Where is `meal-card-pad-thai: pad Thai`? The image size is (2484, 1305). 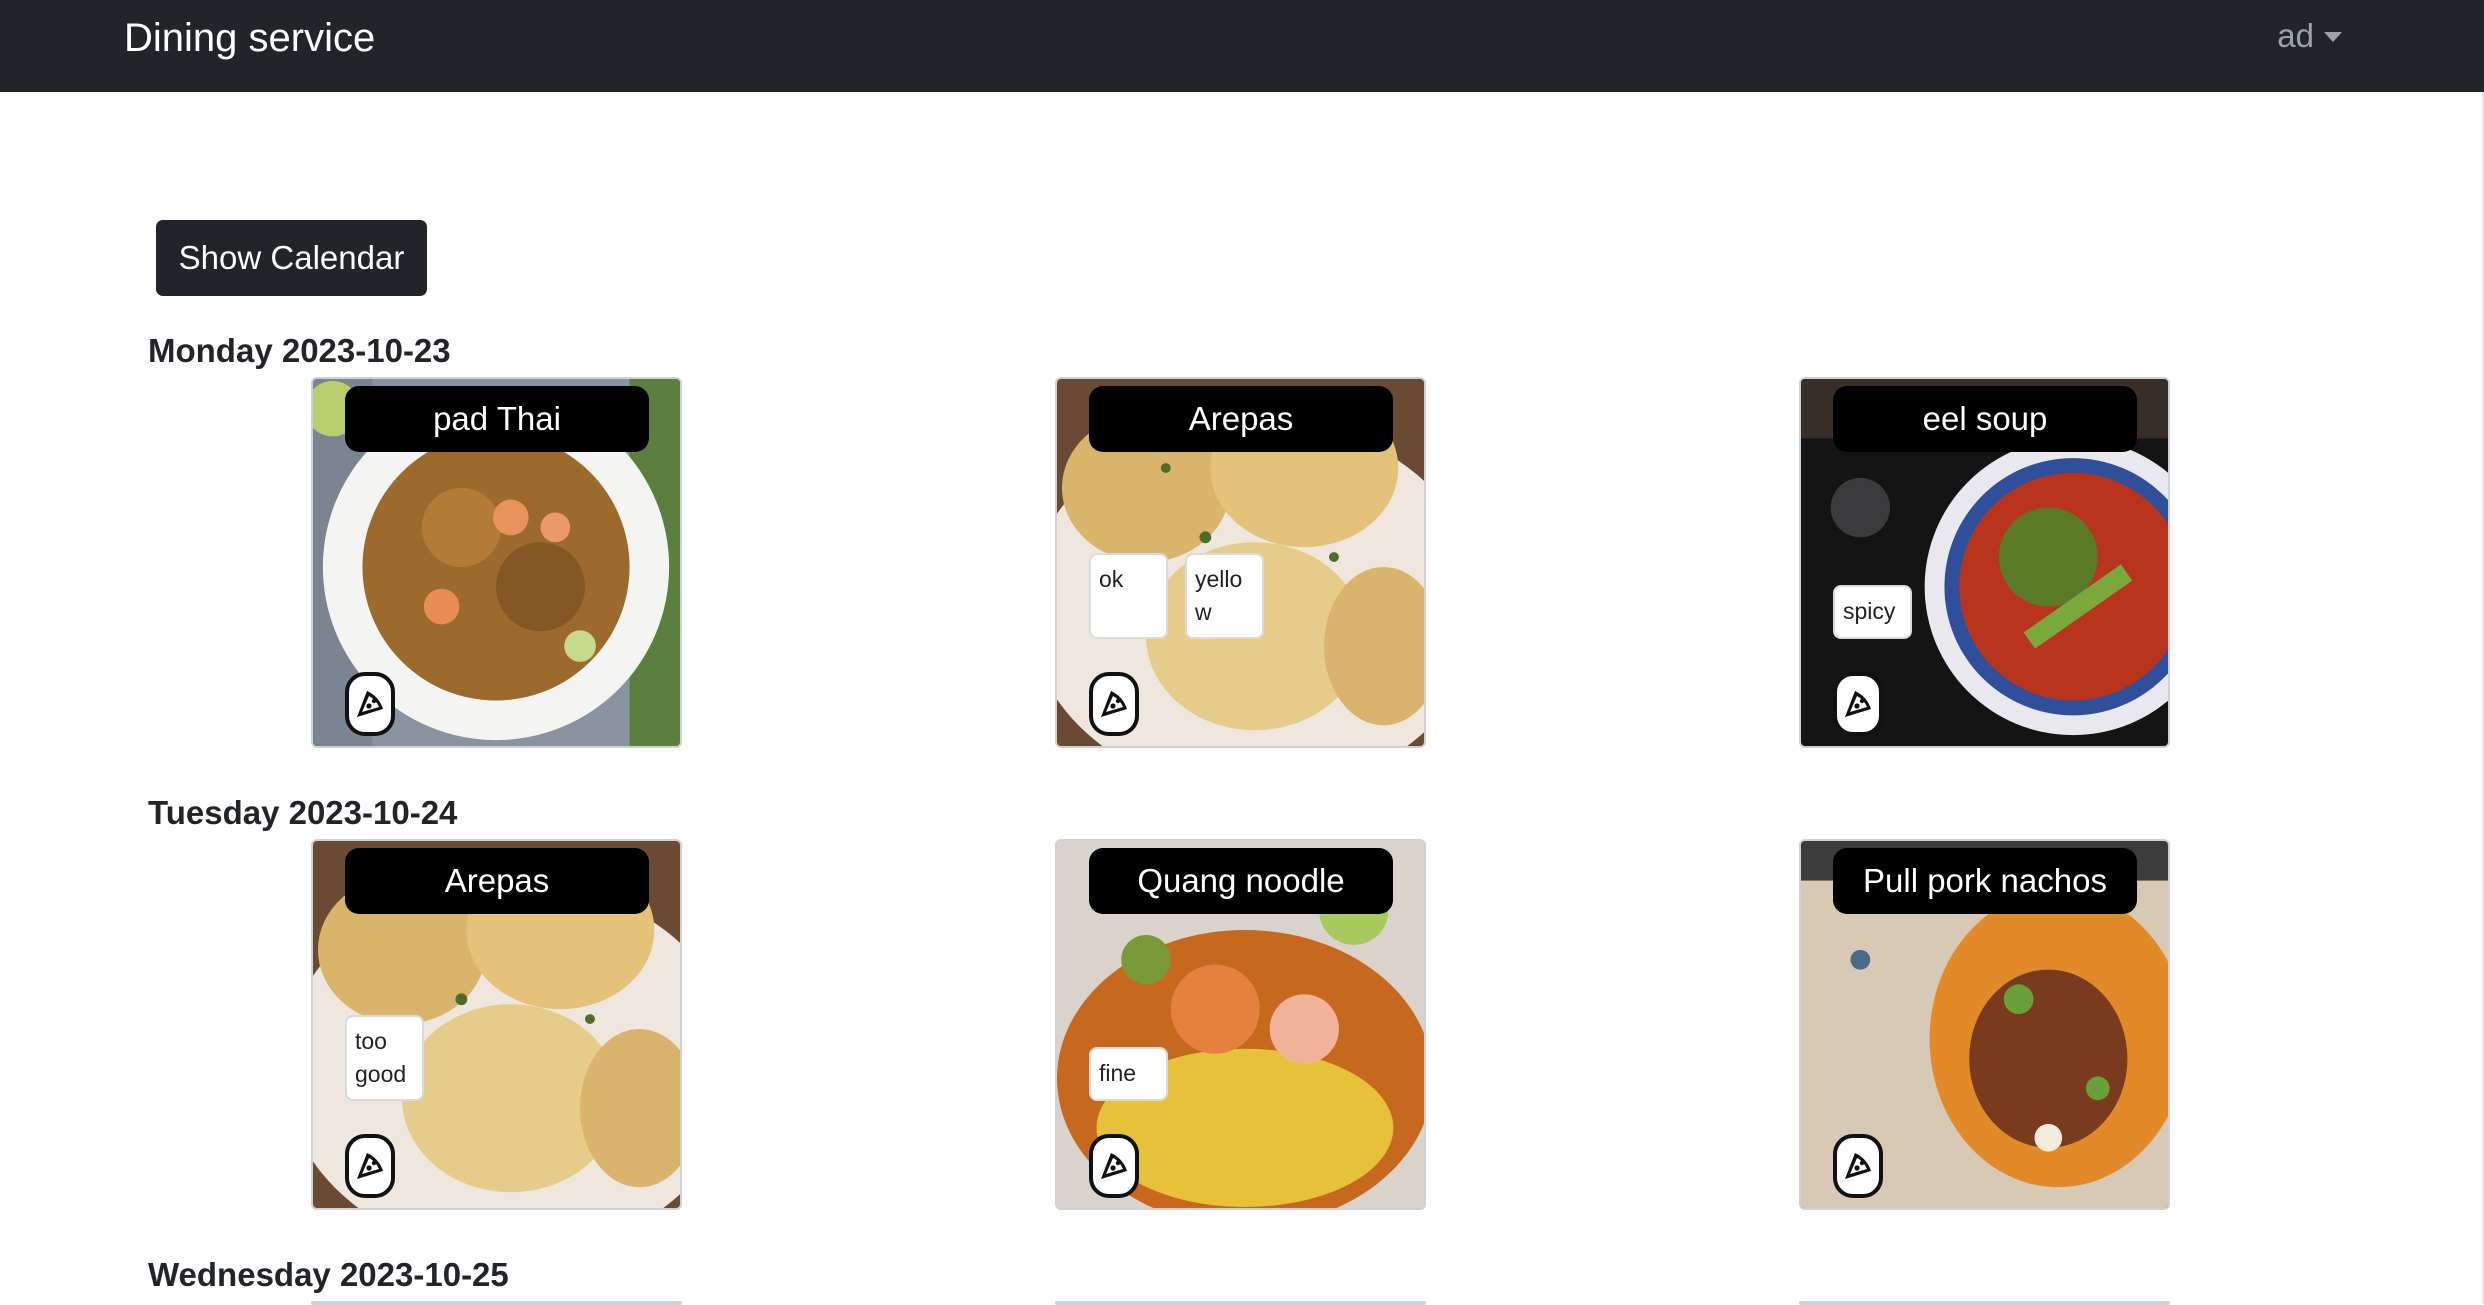
meal-card-pad-thai: pad Thai is located at coordinates (496, 562).